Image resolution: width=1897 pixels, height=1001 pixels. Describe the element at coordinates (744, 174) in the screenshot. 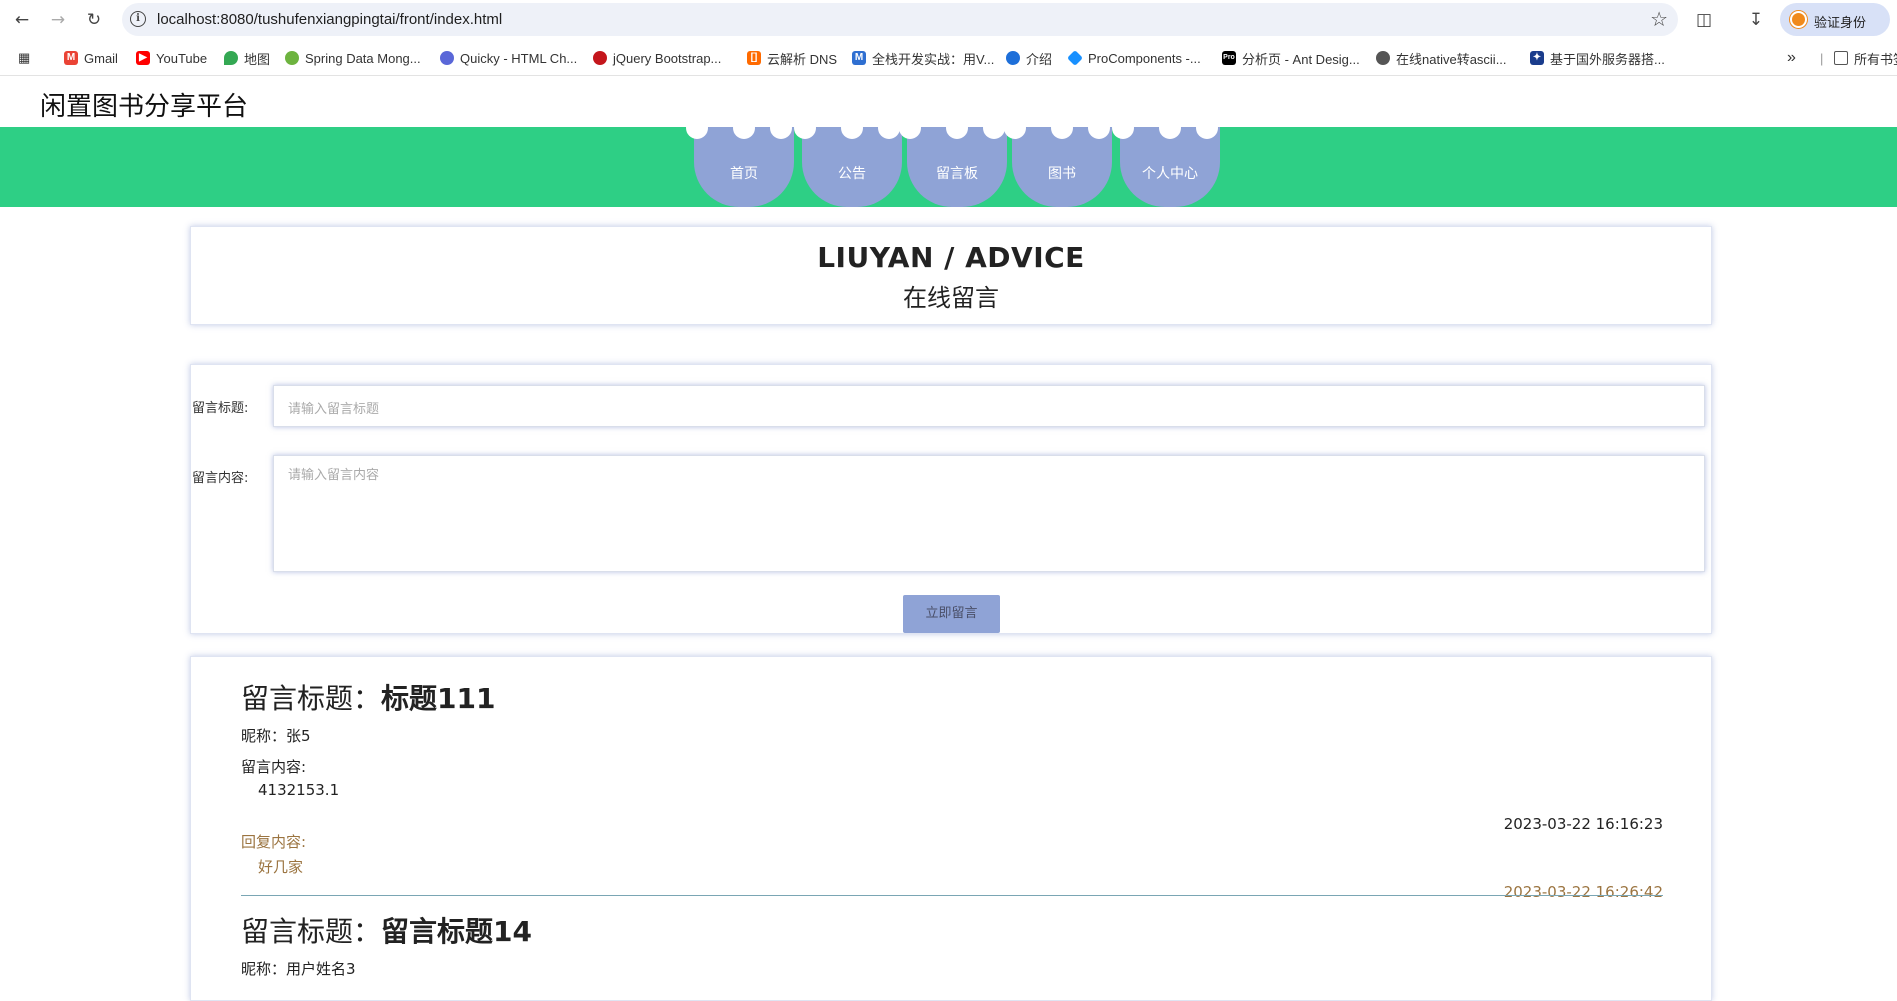

I see `nav-item-label: 首页` at that location.